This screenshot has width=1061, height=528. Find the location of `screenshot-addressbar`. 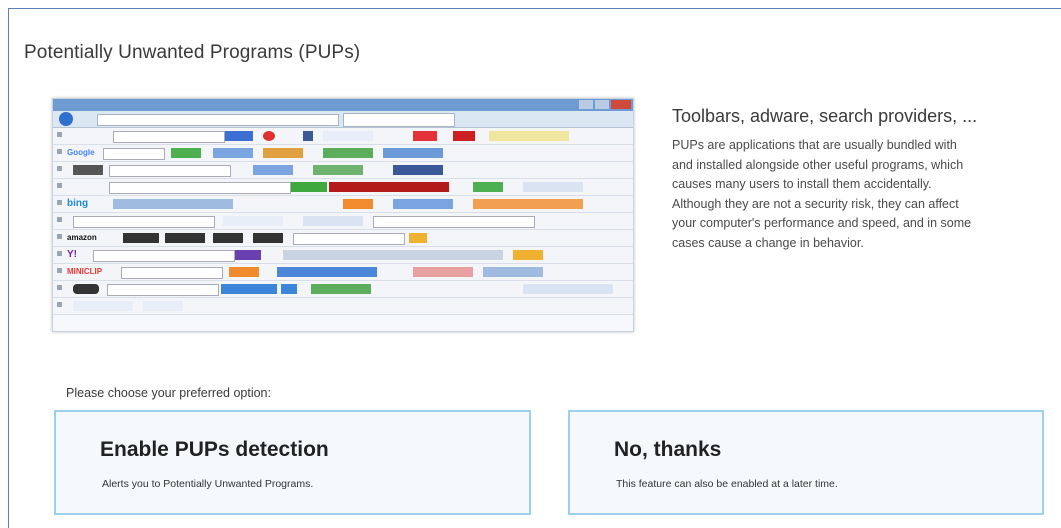

screenshot-addressbar is located at coordinates (343, 119).